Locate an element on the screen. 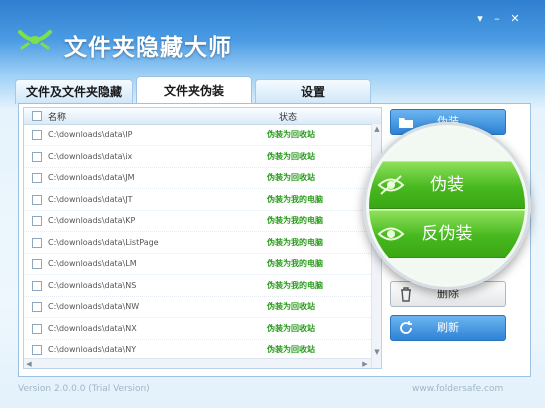 This screenshot has width=545, height=408. table-row: C:\downloads\data\NX 伪装为回收站 is located at coordinates (197, 329).